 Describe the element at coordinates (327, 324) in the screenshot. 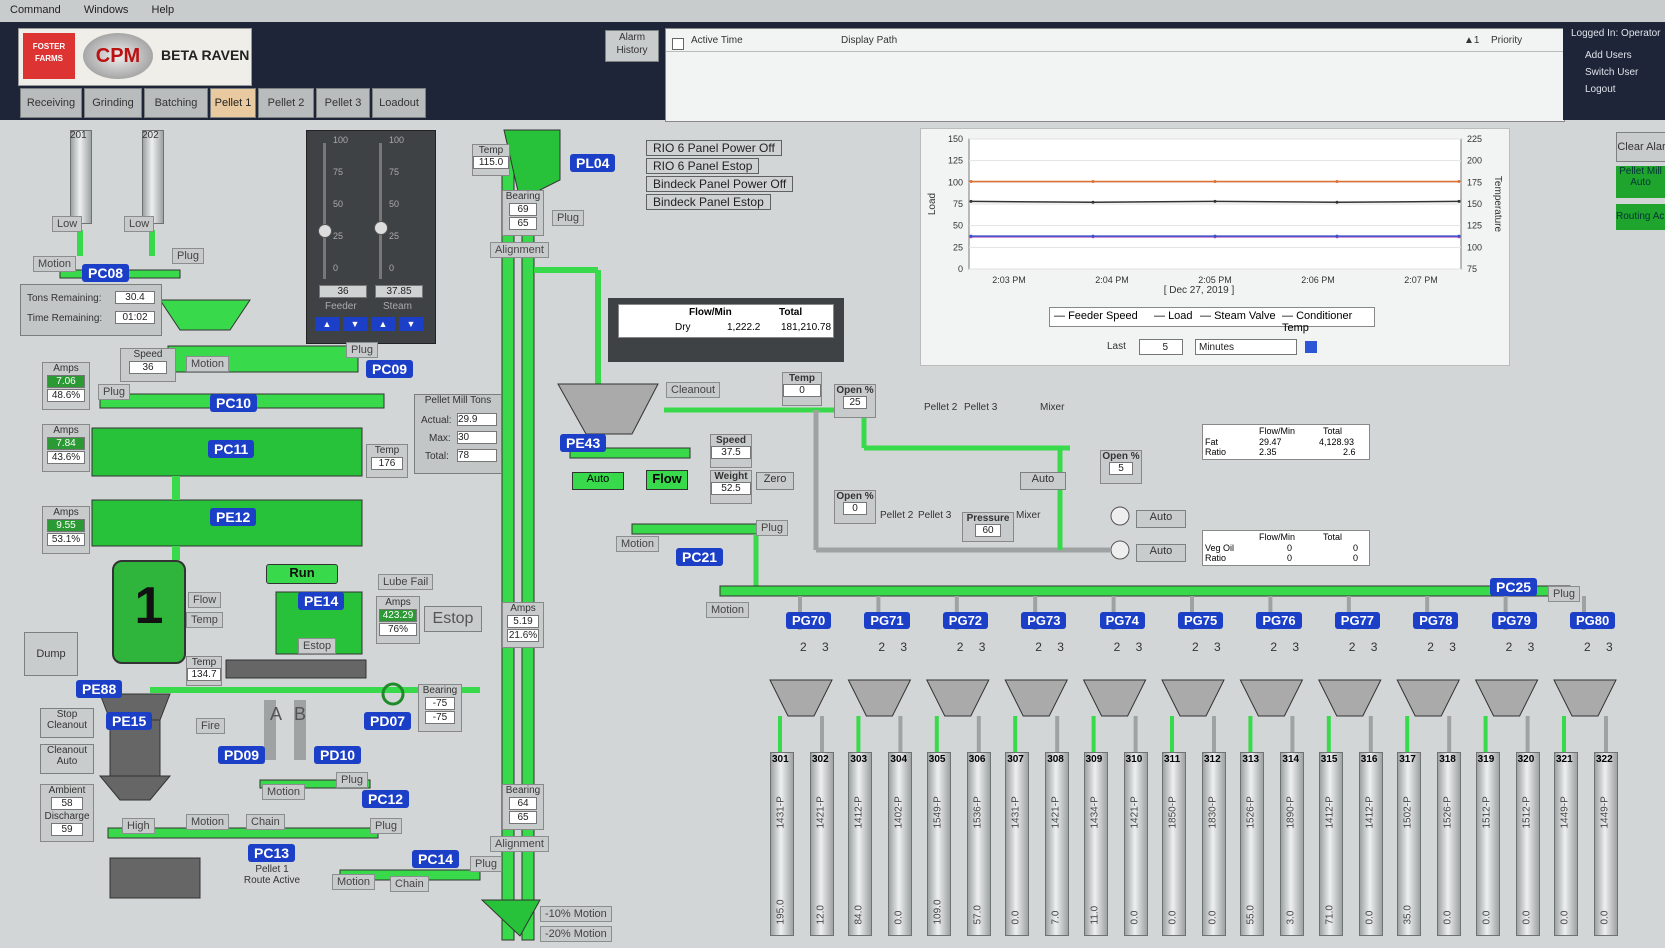

I see `feeder-up-button: ▲` at that location.